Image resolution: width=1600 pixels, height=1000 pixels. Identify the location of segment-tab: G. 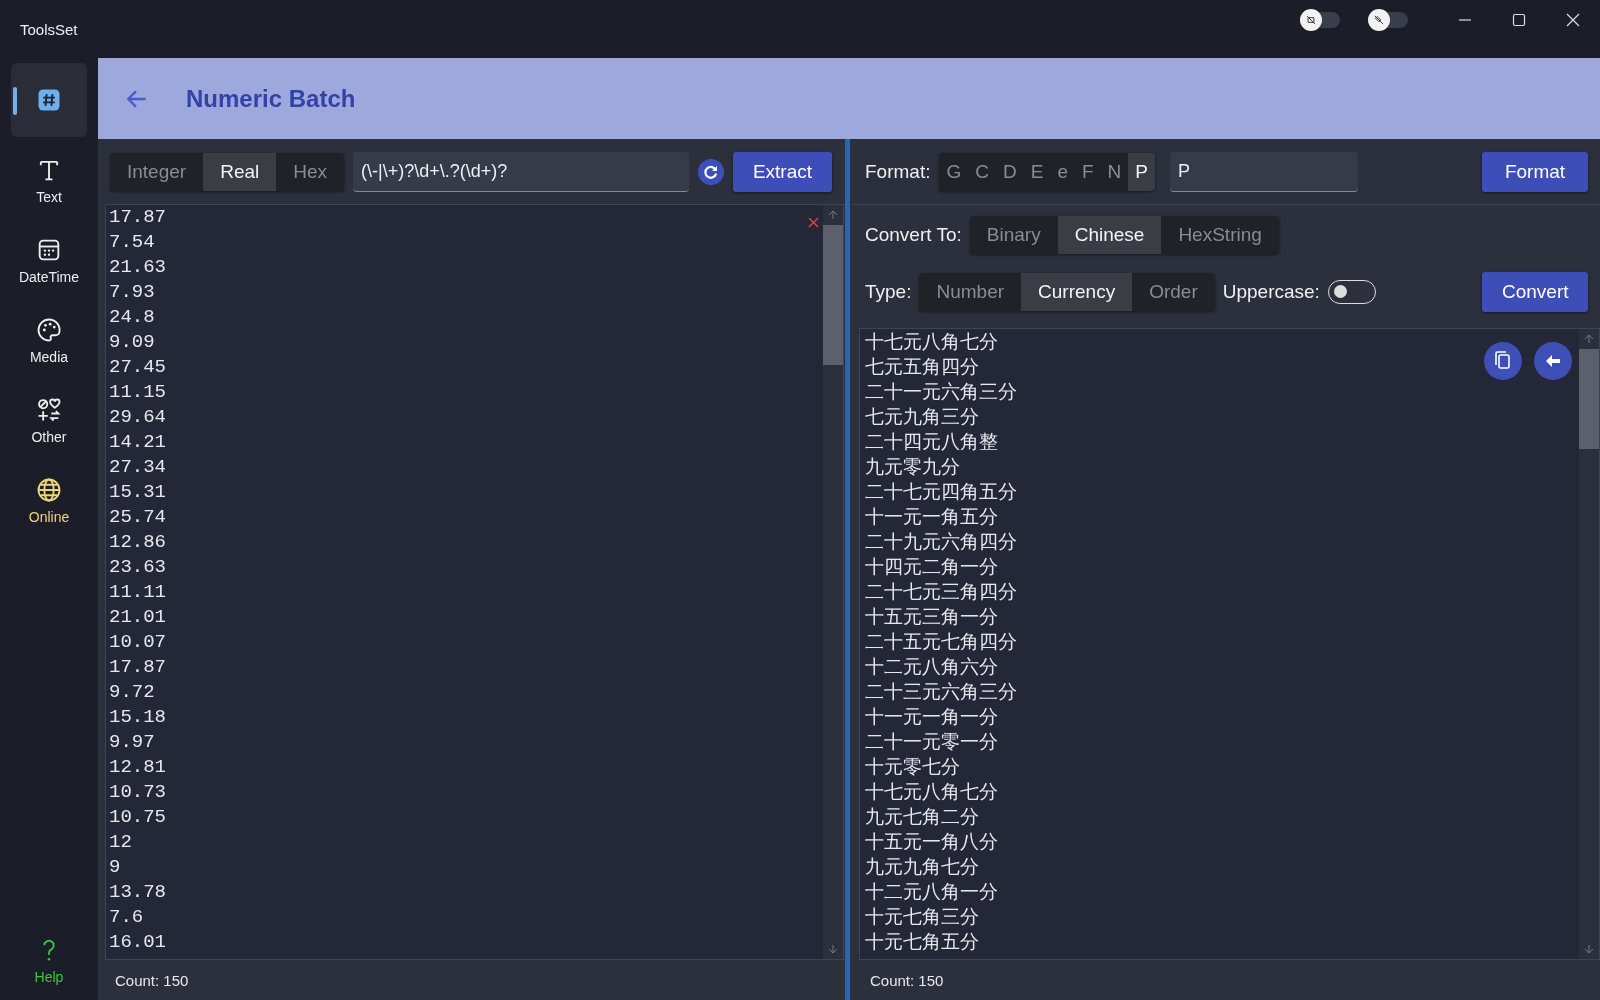
(954, 171).